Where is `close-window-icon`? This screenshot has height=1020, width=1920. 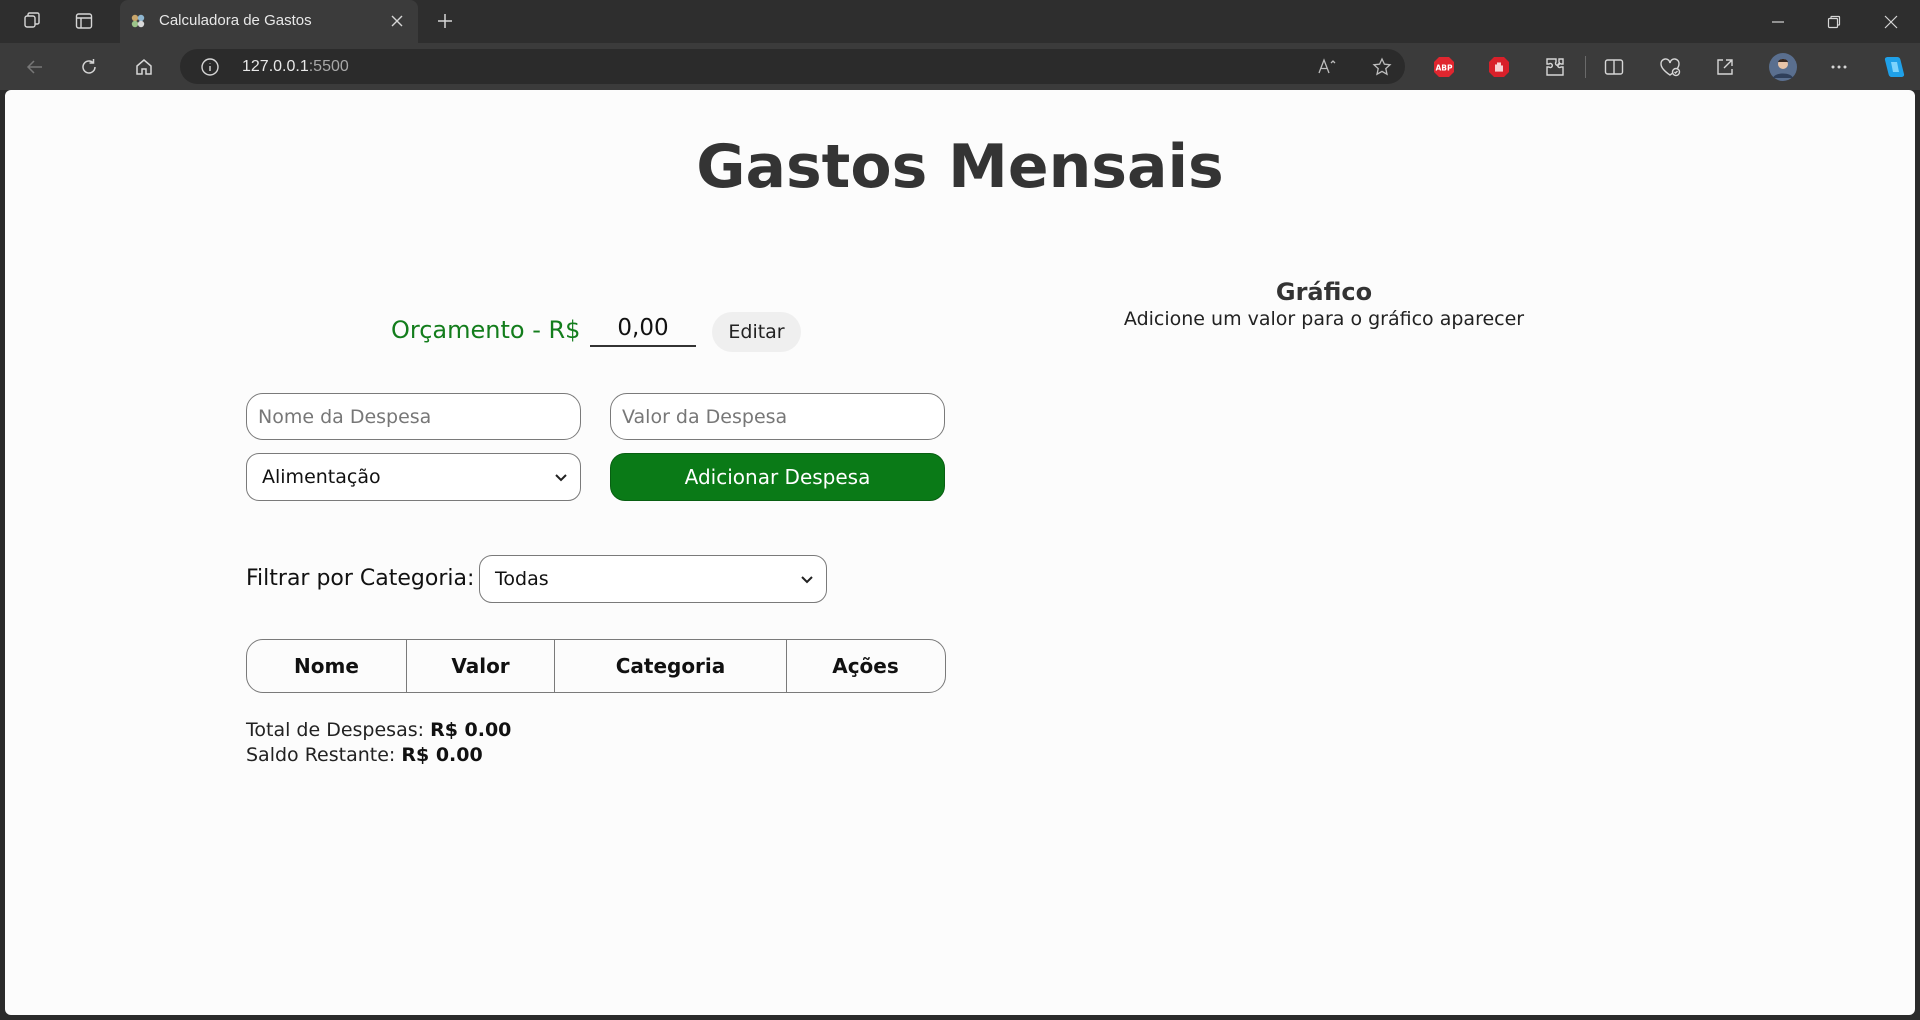
close-window-icon is located at coordinates (1891, 21).